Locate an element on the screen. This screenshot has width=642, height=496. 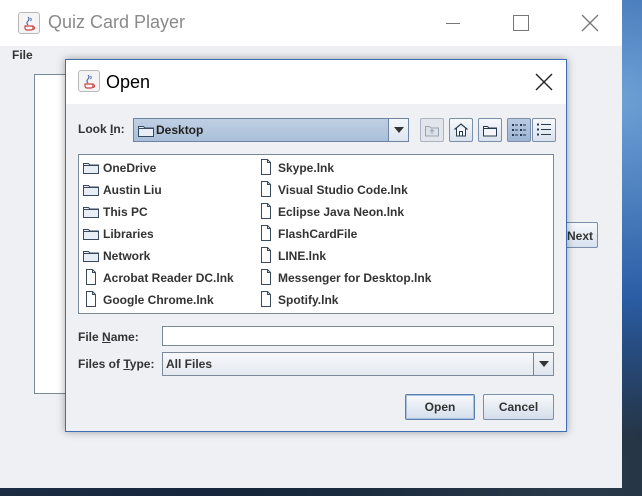
list-view-button is located at coordinates (519, 130).